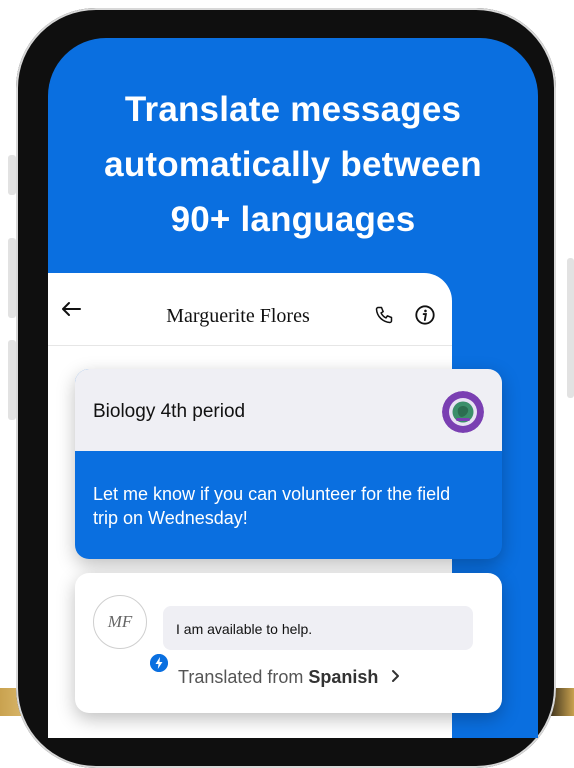 This screenshot has width=574, height=768. What do you see at coordinates (396, 676) in the screenshot?
I see `chevron-right-icon` at bounding box center [396, 676].